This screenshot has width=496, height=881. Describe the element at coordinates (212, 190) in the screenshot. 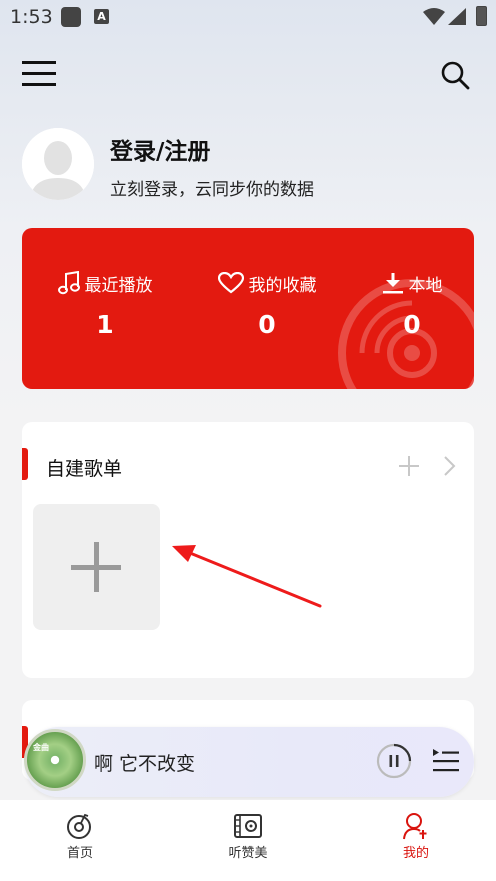

I see `login-subtitle: 立刻登录，云同步你的数据` at that location.